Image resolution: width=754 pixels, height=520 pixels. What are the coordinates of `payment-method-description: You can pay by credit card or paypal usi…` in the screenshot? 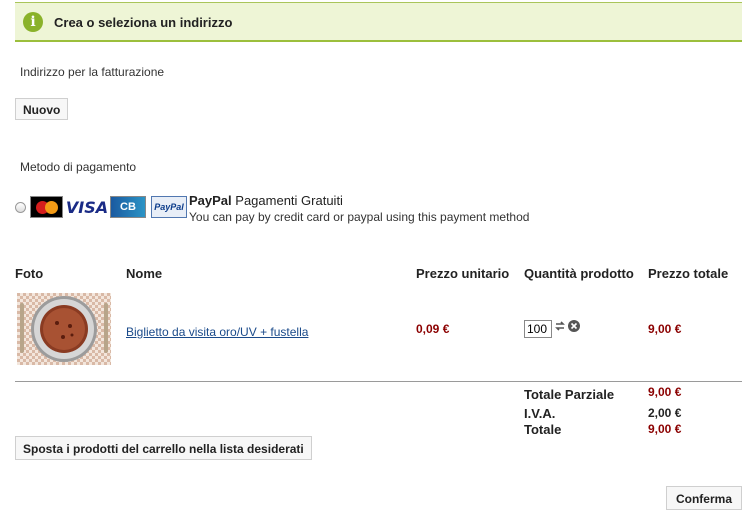 It's located at (359, 217).